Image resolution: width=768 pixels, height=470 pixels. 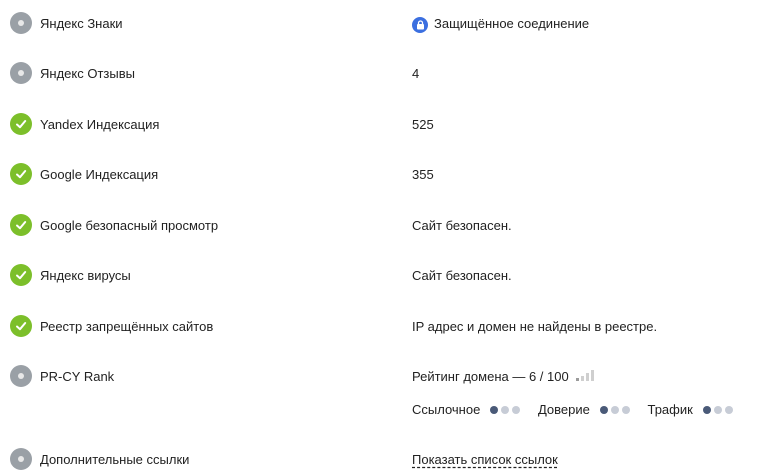 I want to click on lock-icon, so click(x=420, y=24).